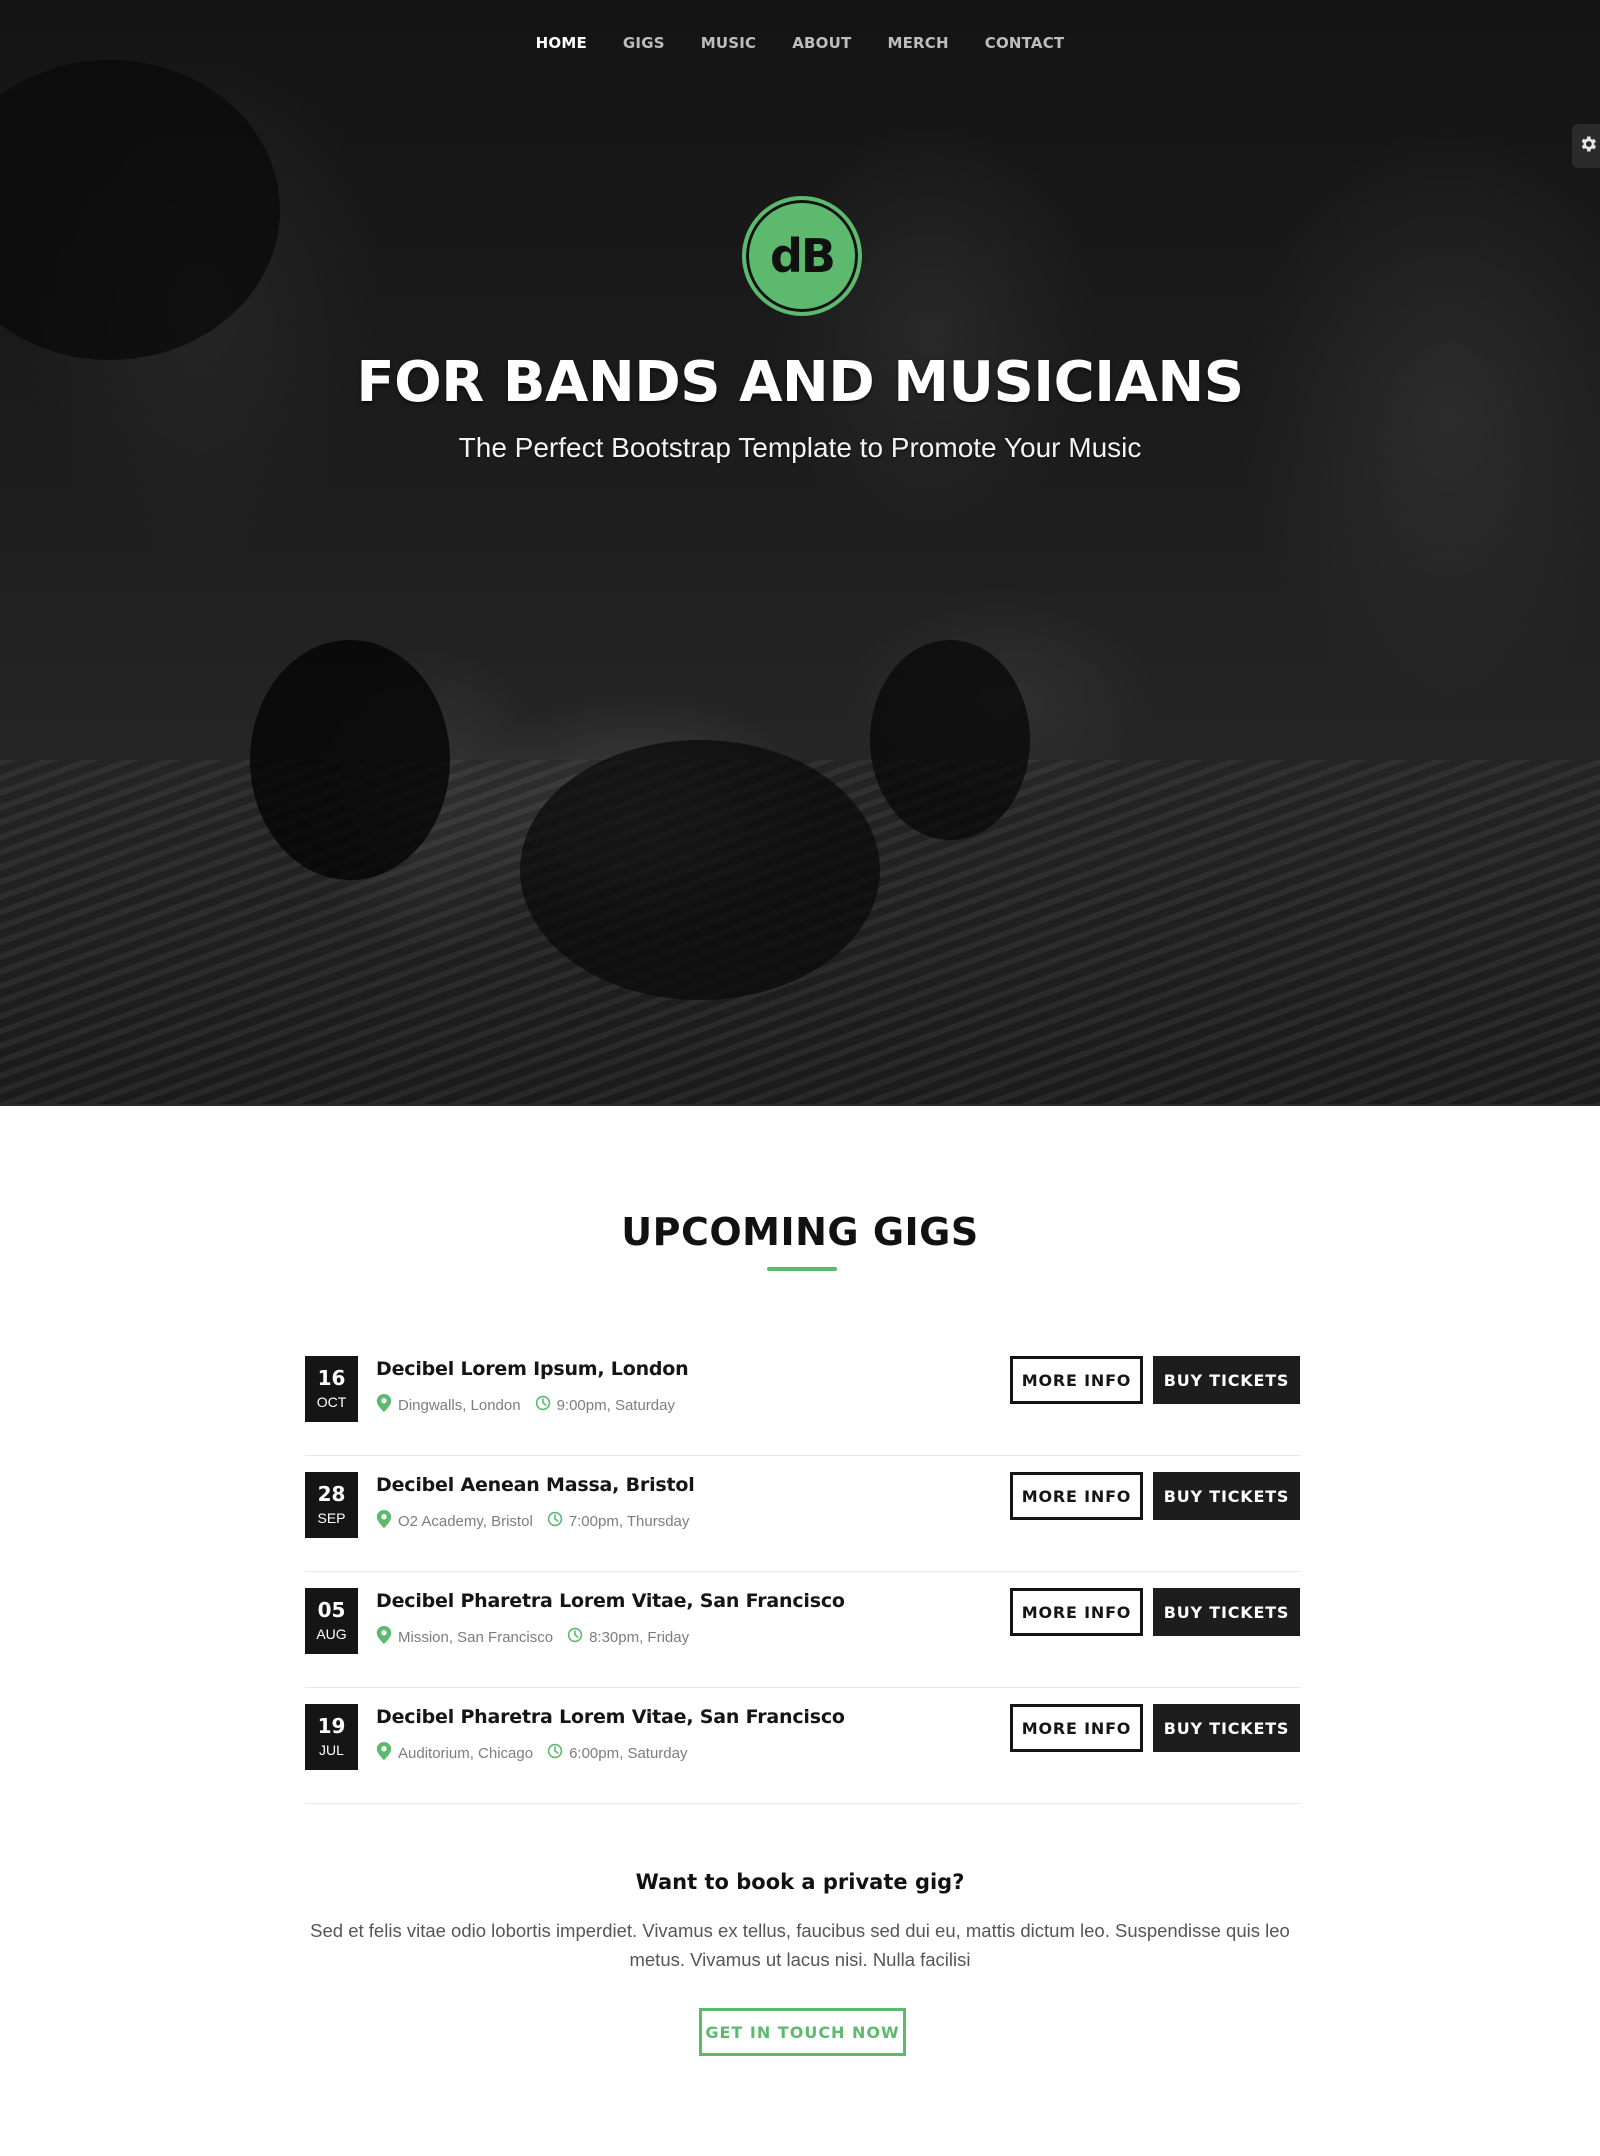 Image resolution: width=1600 pixels, height=2156 pixels. I want to click on gig-venue: O2 Academy, Bristol, so click(465, 1521).